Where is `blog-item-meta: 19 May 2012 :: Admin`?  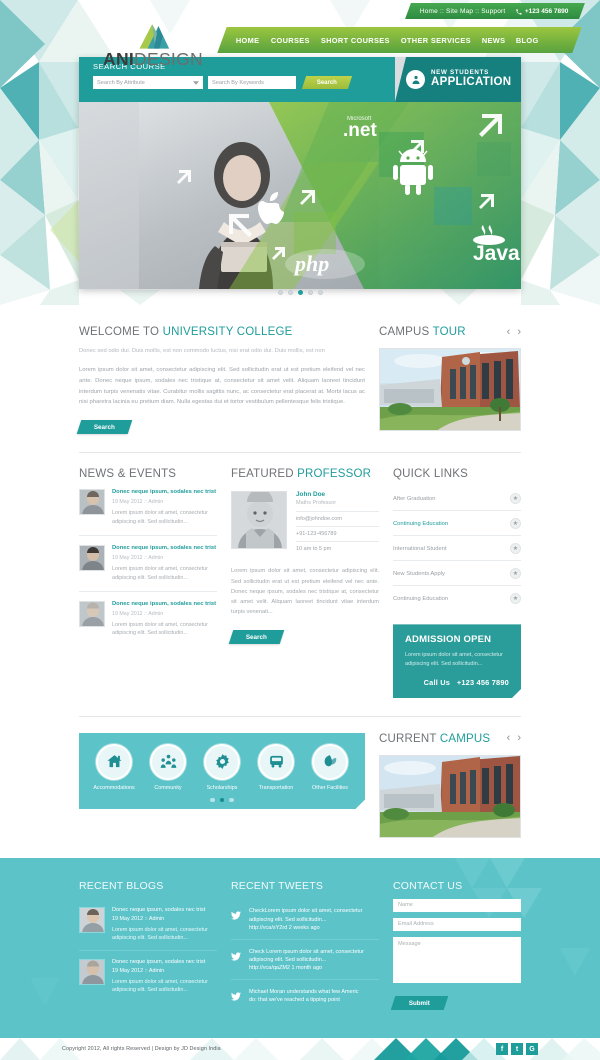 blog-item-meta: 19 May 2012 :: Admin is located at coordinates (138, 918).